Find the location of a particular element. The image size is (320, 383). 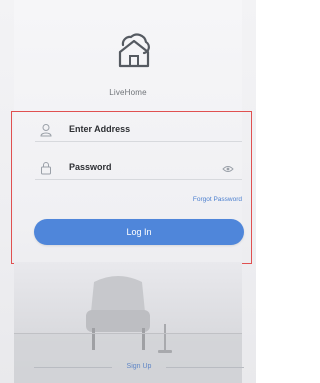

password-input: Password is located at coordinates (90, 167).